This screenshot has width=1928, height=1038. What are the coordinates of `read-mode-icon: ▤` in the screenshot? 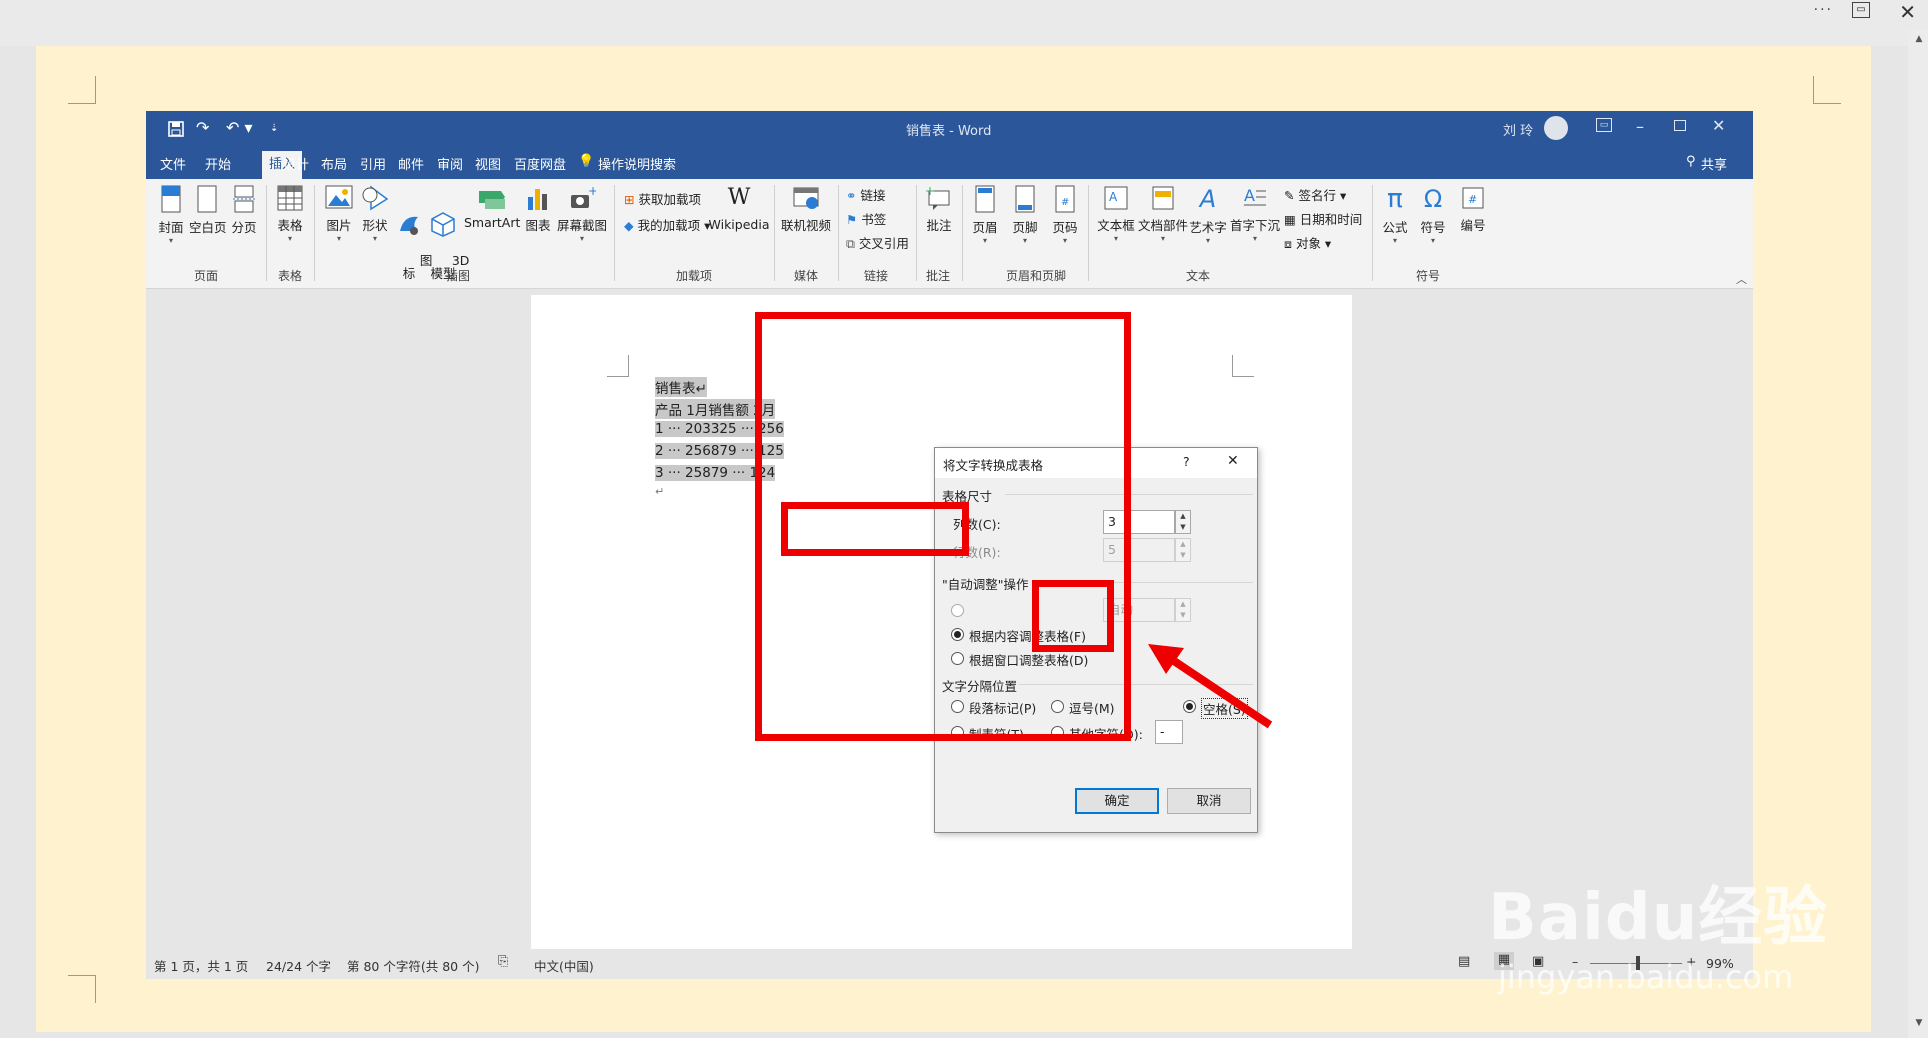 It's located at (1464, 961).